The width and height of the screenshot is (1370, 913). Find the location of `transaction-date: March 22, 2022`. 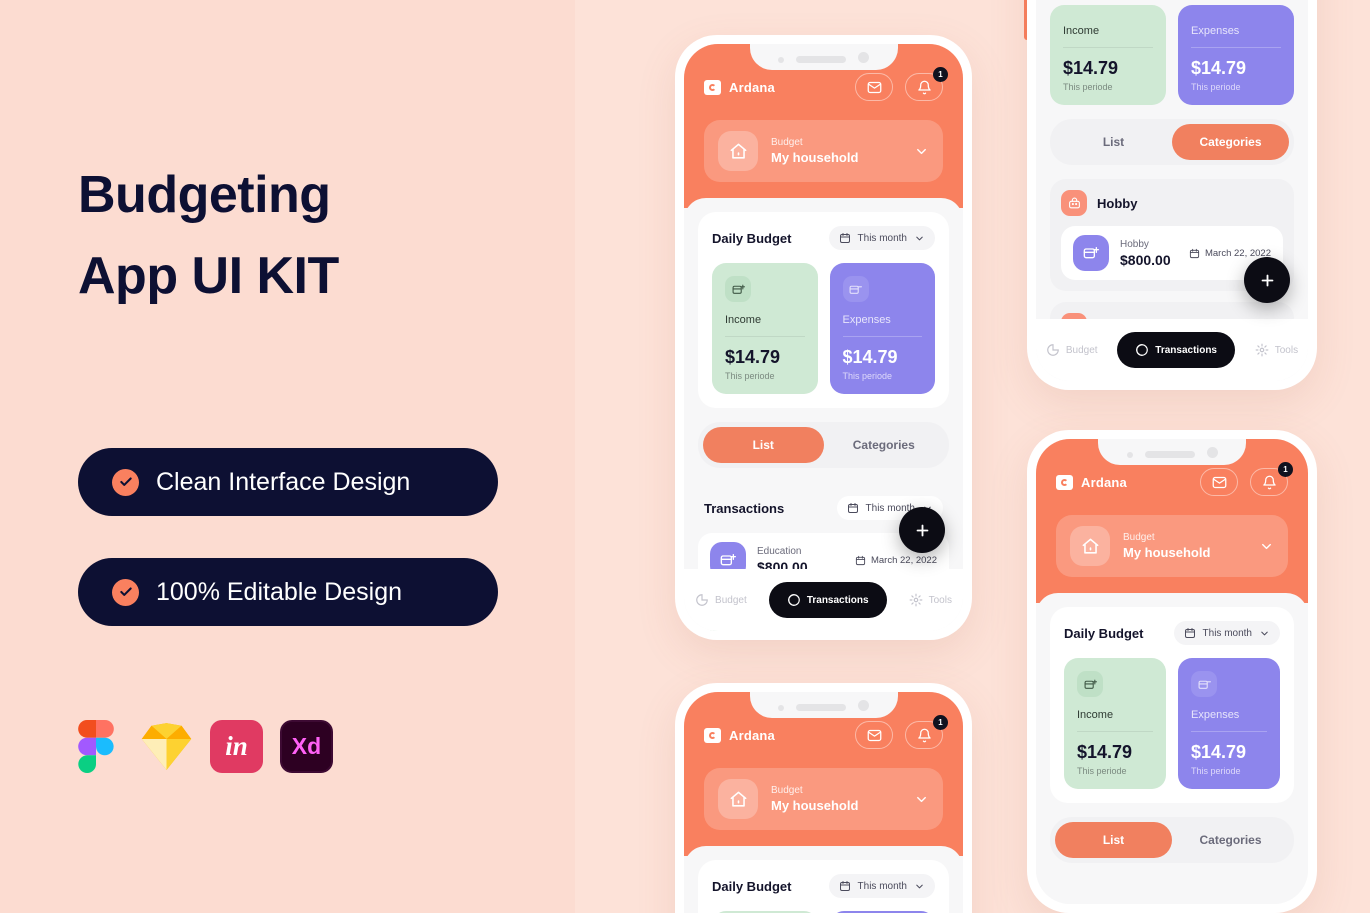

transaction-date: March 22, 2022 is located at coordinates (1230, 253).